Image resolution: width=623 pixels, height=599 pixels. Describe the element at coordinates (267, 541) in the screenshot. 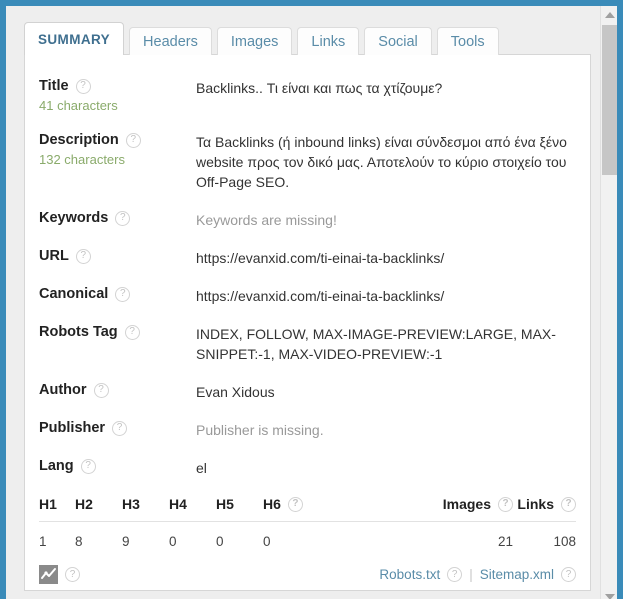

I see `cell-h6: 0` at that location.